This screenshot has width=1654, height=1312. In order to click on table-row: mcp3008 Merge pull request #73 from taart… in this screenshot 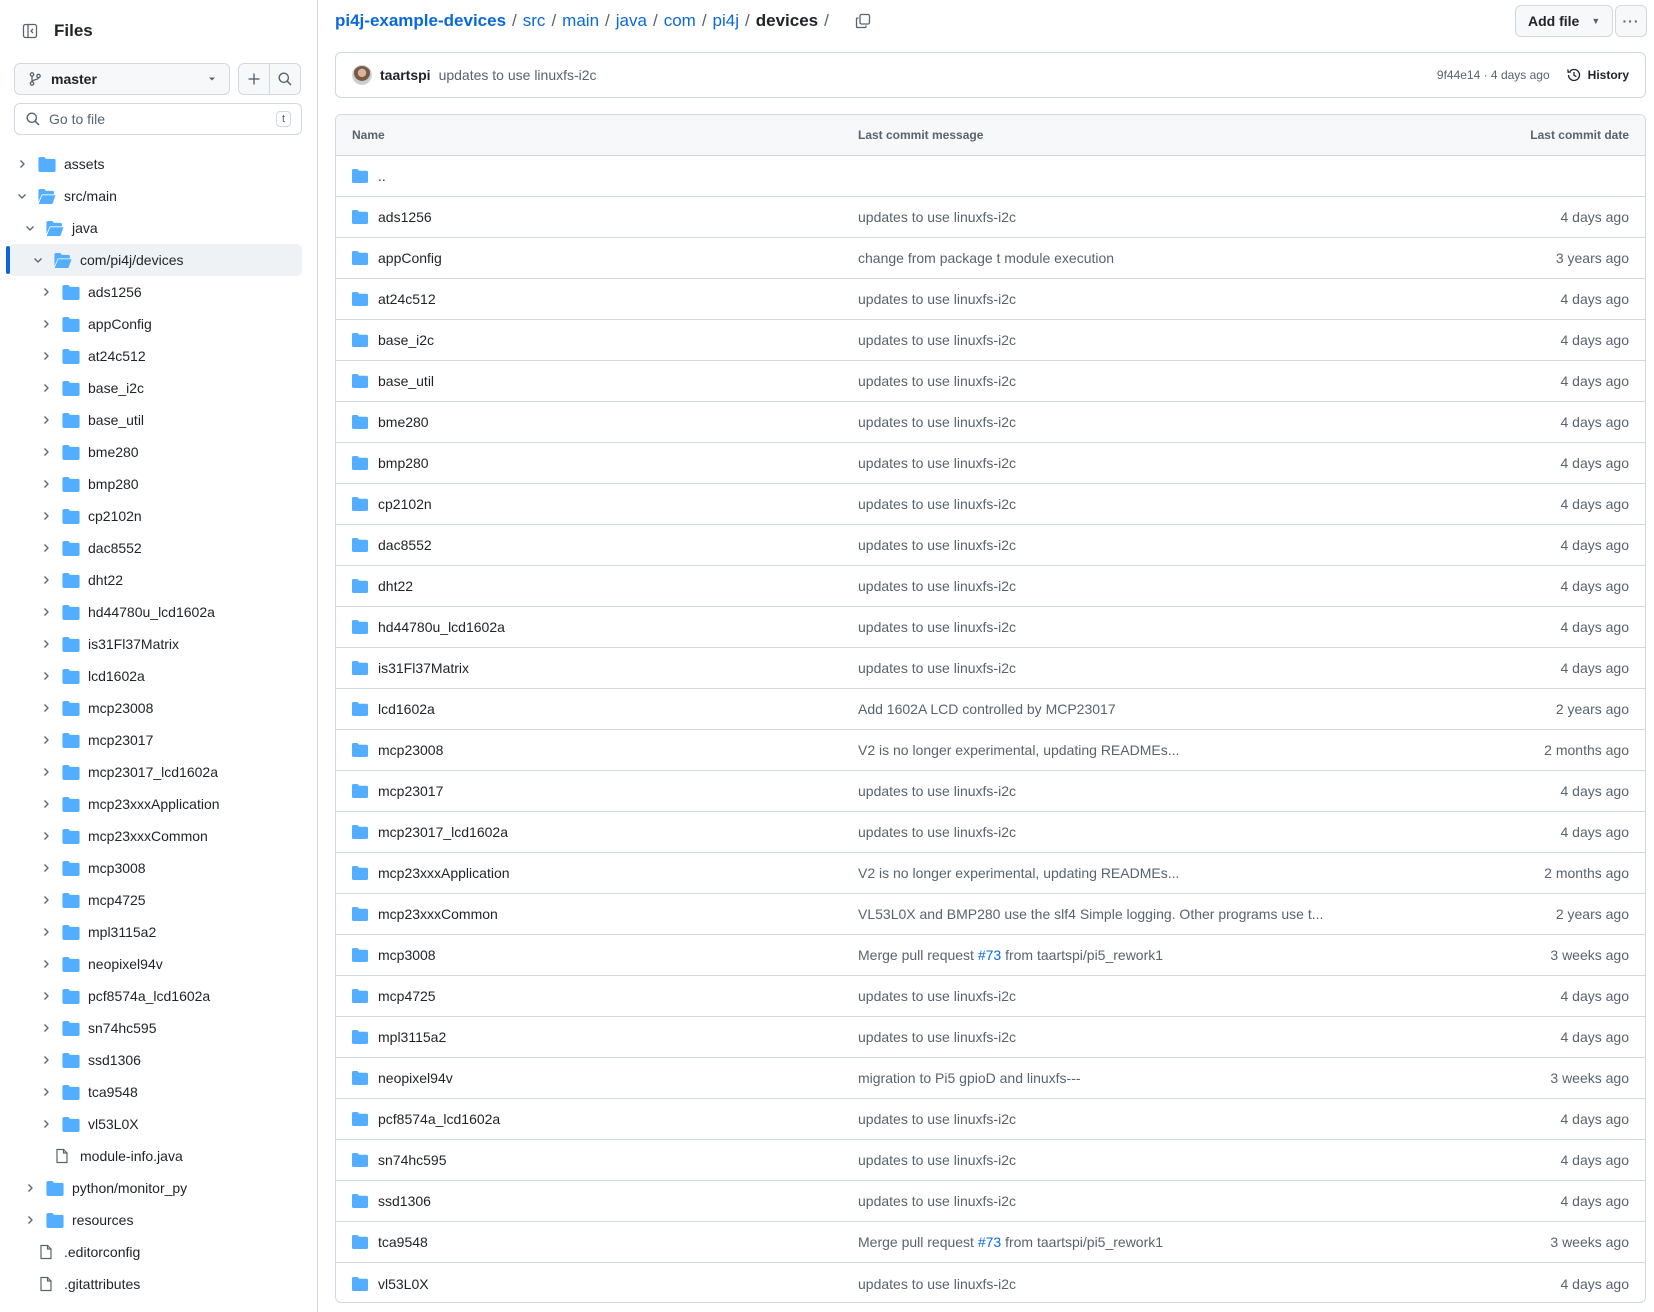, I will do `click(990, 955)`.